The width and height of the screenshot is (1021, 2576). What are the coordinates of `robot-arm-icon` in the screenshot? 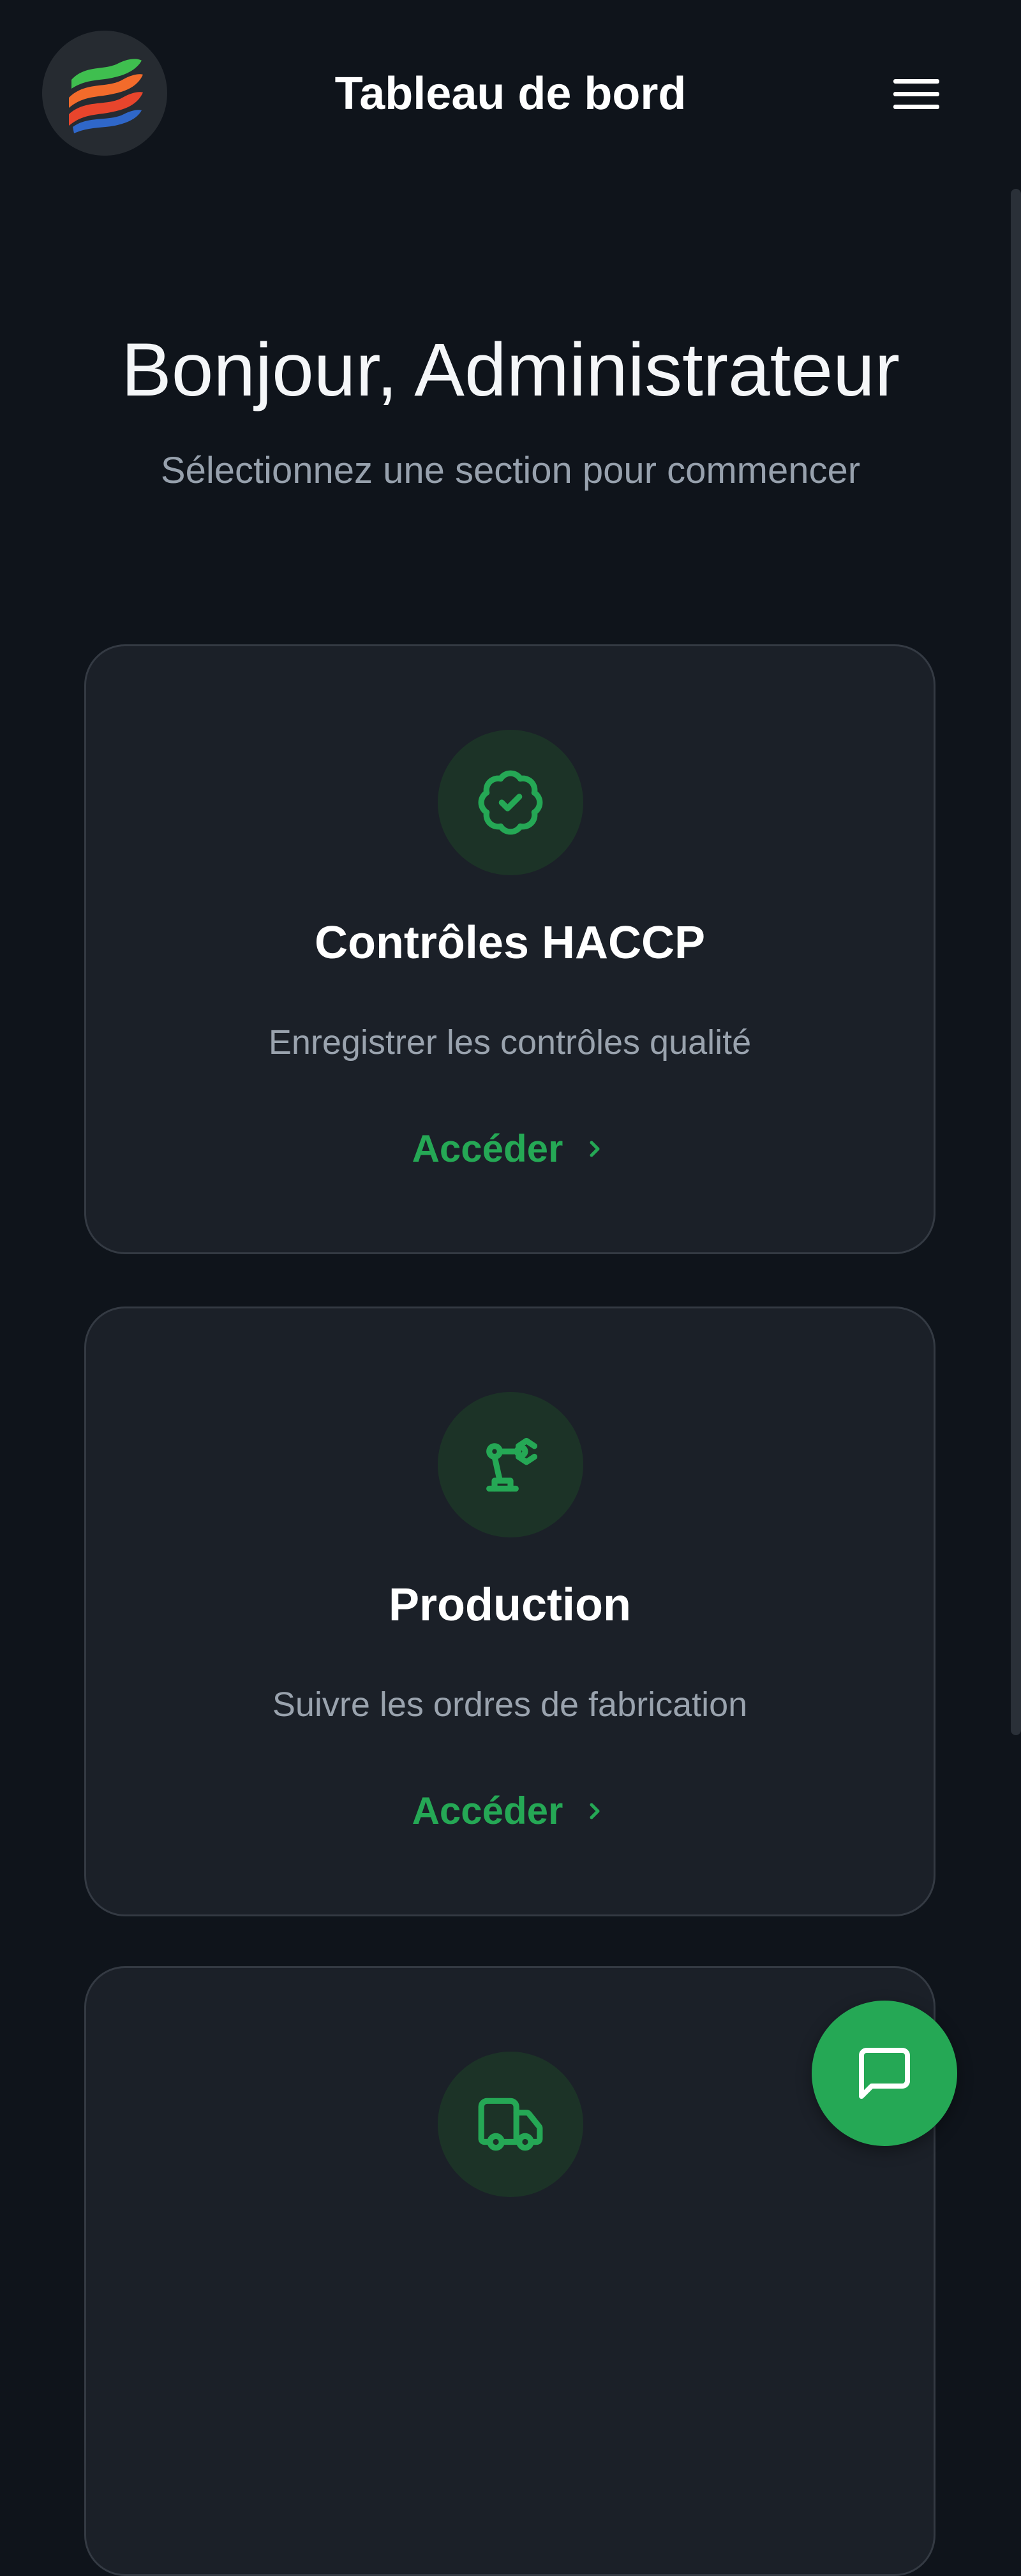 It's located at (512, 1464).